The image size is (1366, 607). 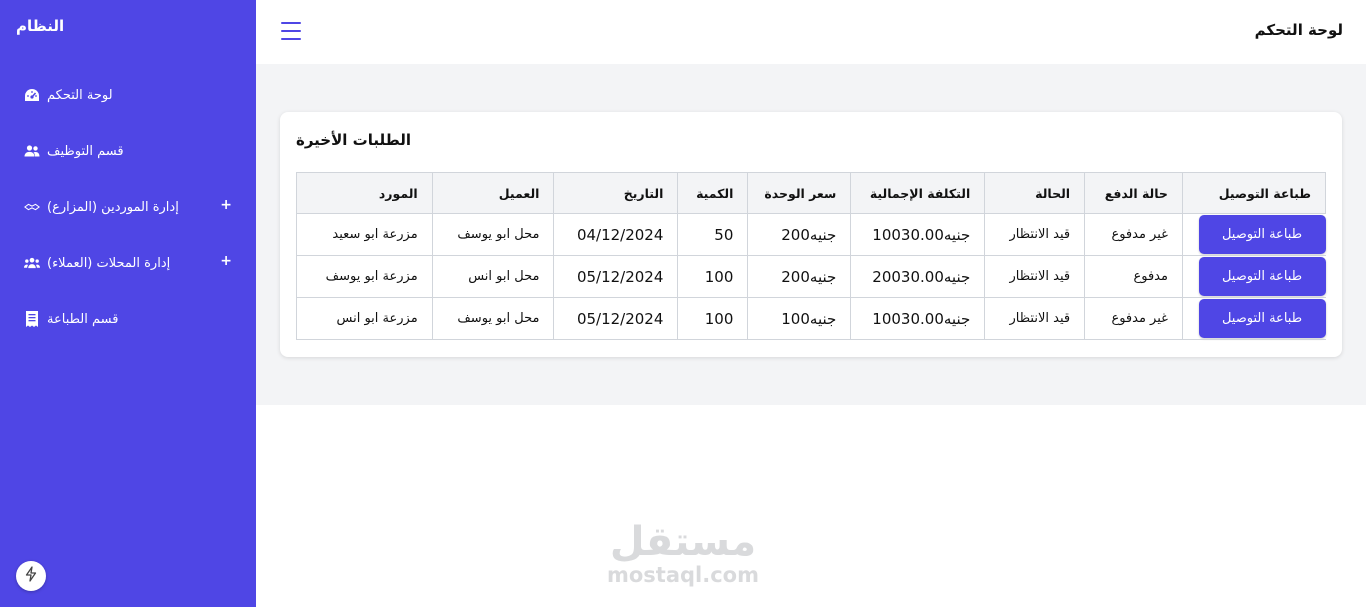 What do you see at coordinates (811, 32) in the screenshot?
I see `top-header: لوحة التحكم` at bounding box center [811, 32].